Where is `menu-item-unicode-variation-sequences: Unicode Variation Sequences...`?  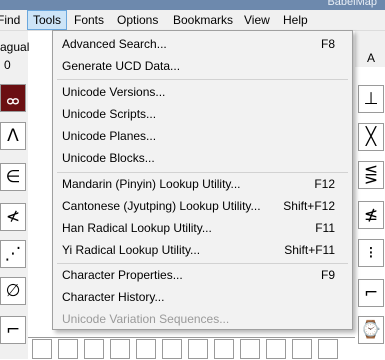 menu-item-unicode-variation-sequences: Unicode Variation Sequences... is located at coordinates (202, 319).